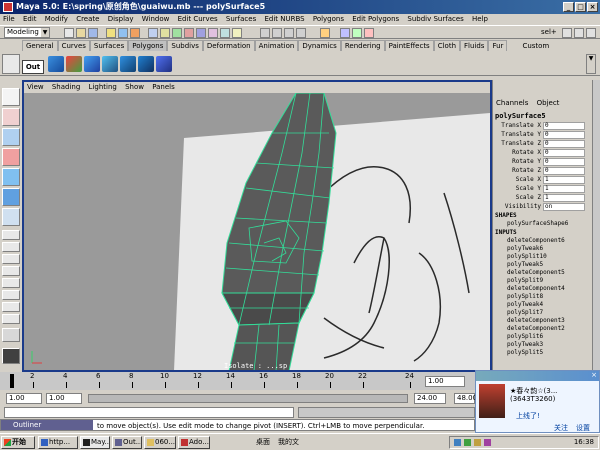  Describe the element at coordinates (149, 412) in the screenshot. I see `command-input` at that location.